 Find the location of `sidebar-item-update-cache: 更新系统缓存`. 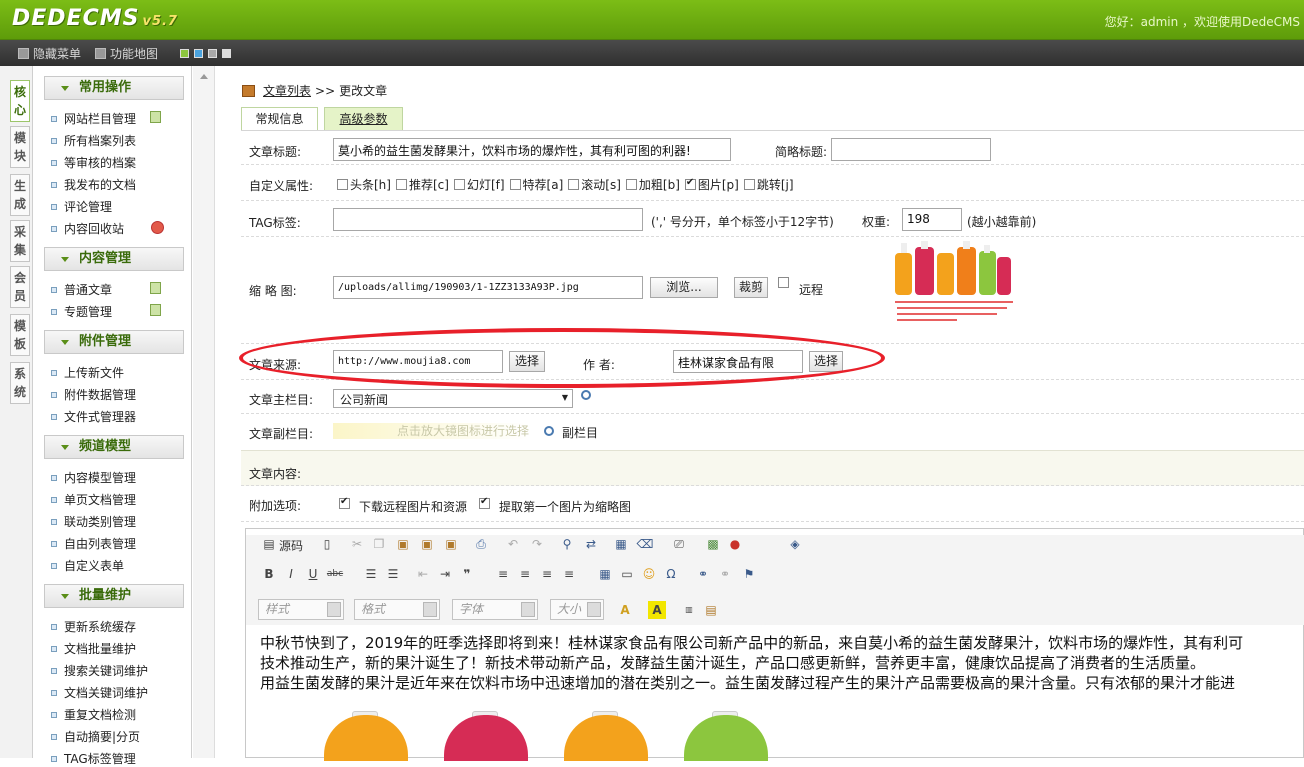

sidebar-item-update-cache: 更新系统缓存 is located at coordinates (93, 626).